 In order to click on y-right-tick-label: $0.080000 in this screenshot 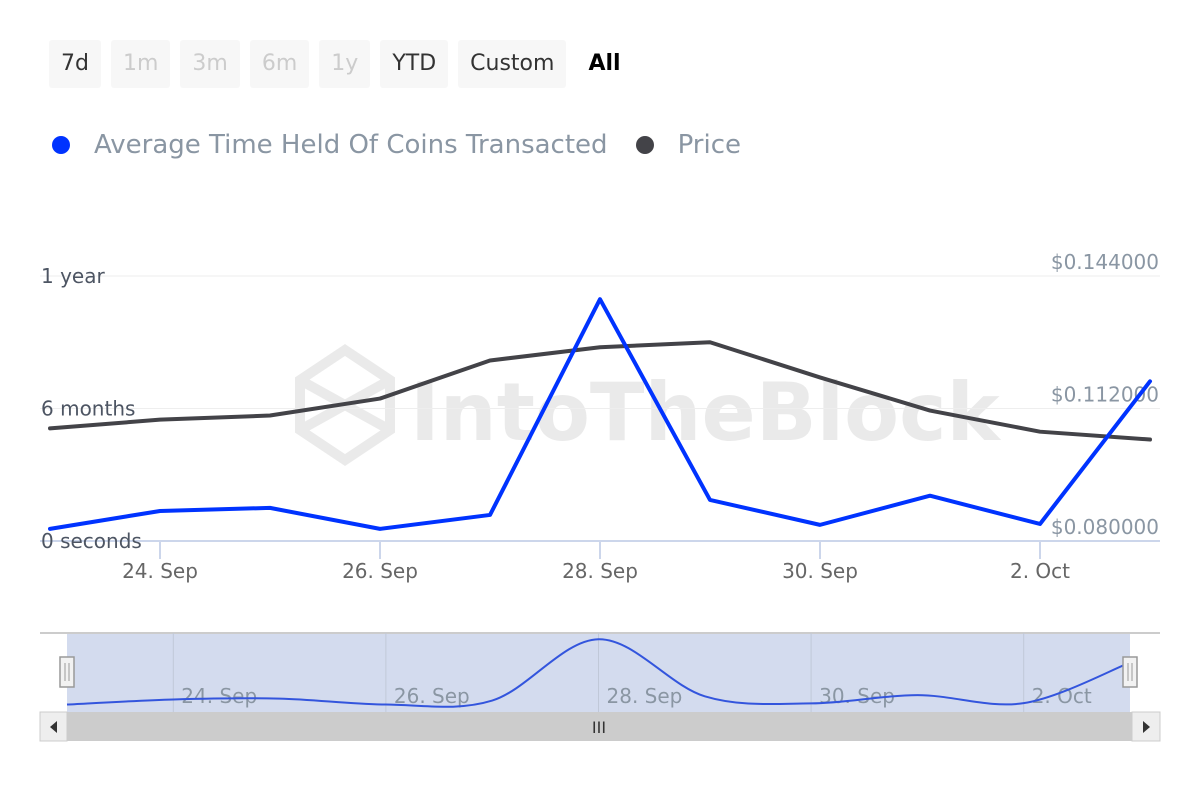, I will do `click(1105, 527)`.